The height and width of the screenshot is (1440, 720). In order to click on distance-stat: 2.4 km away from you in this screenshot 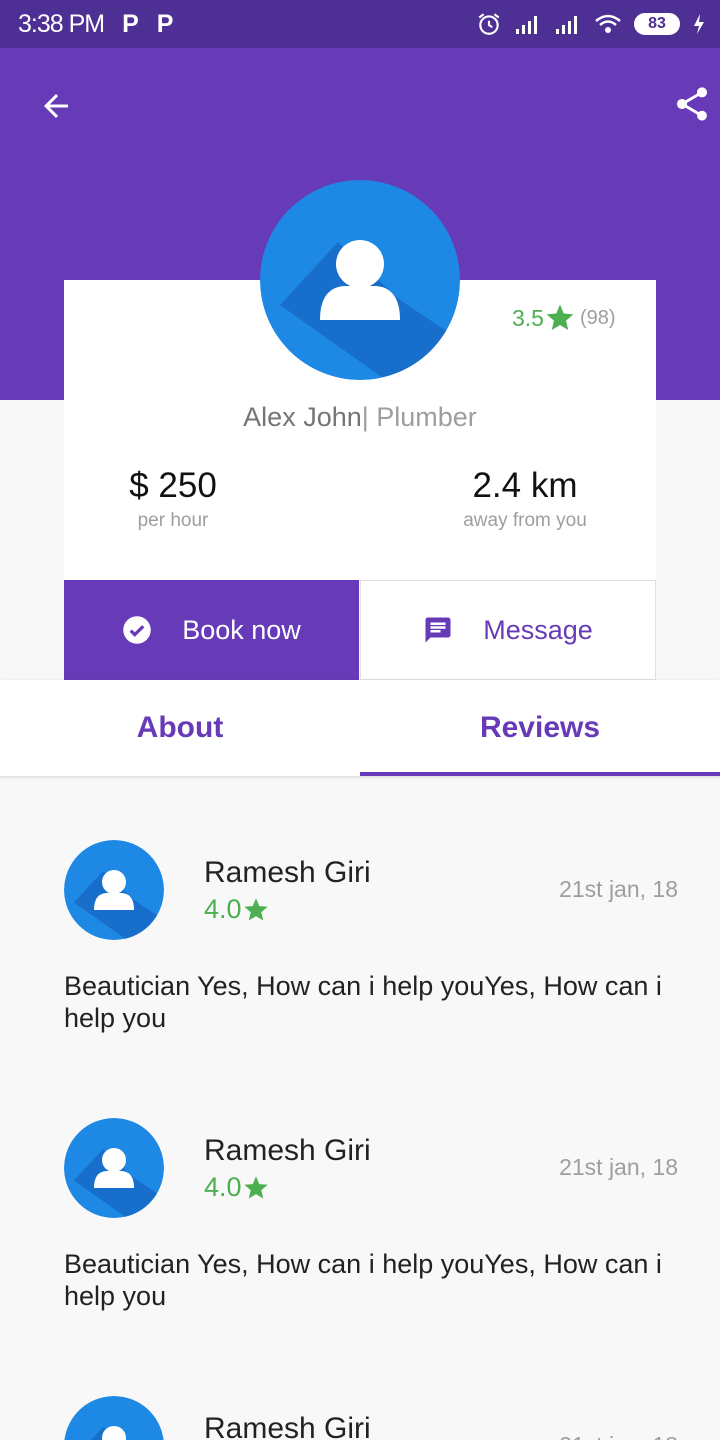, I will do `click(525, 499)`.